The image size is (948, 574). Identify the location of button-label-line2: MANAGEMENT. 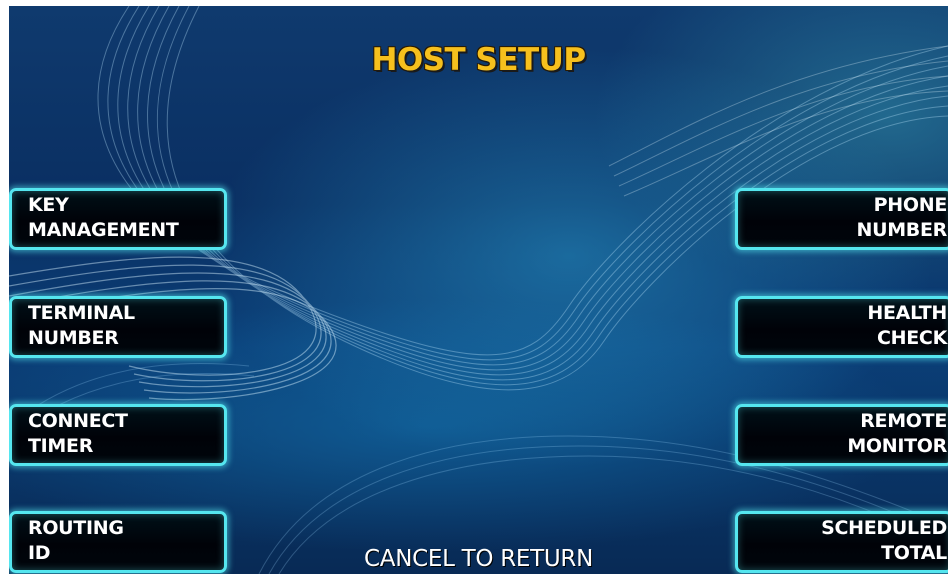
(103, 230).